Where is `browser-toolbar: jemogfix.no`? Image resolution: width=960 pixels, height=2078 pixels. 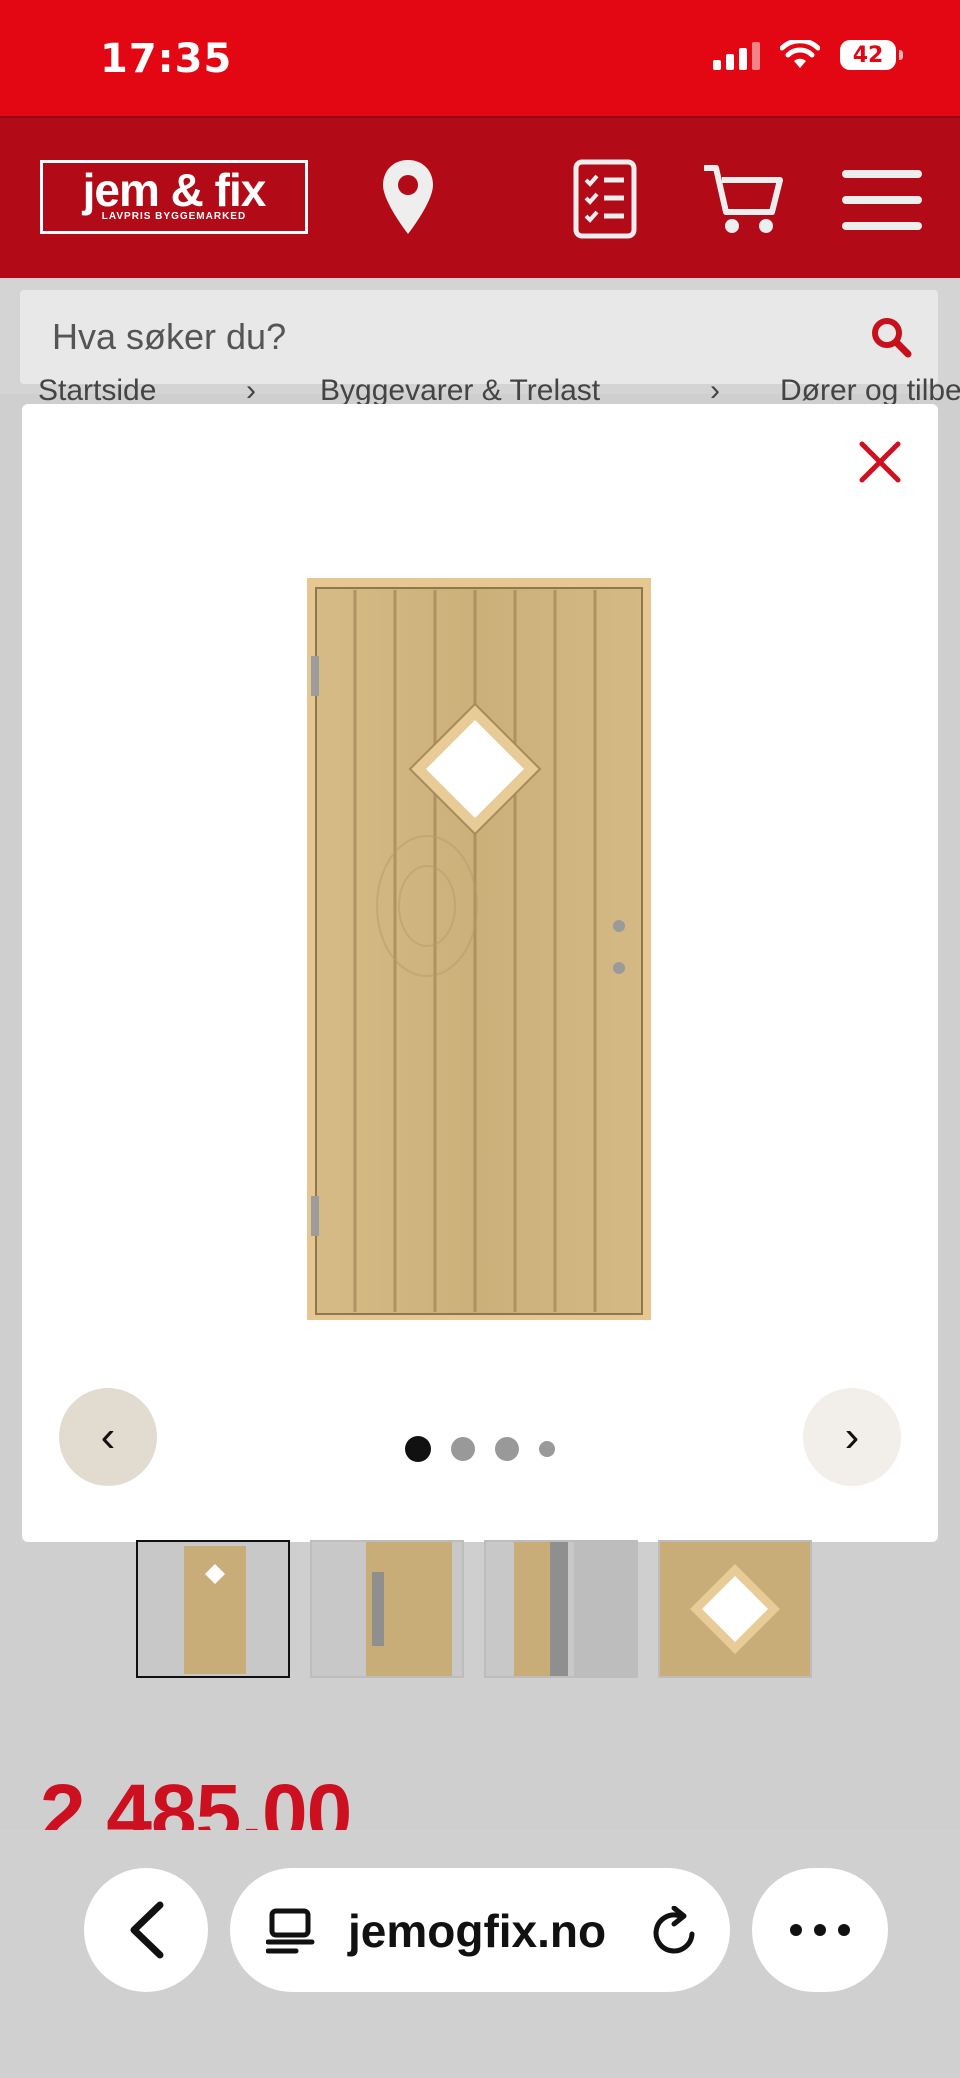
browser-toolbar: jemogfix.no is located at coordinates (480, 1954).